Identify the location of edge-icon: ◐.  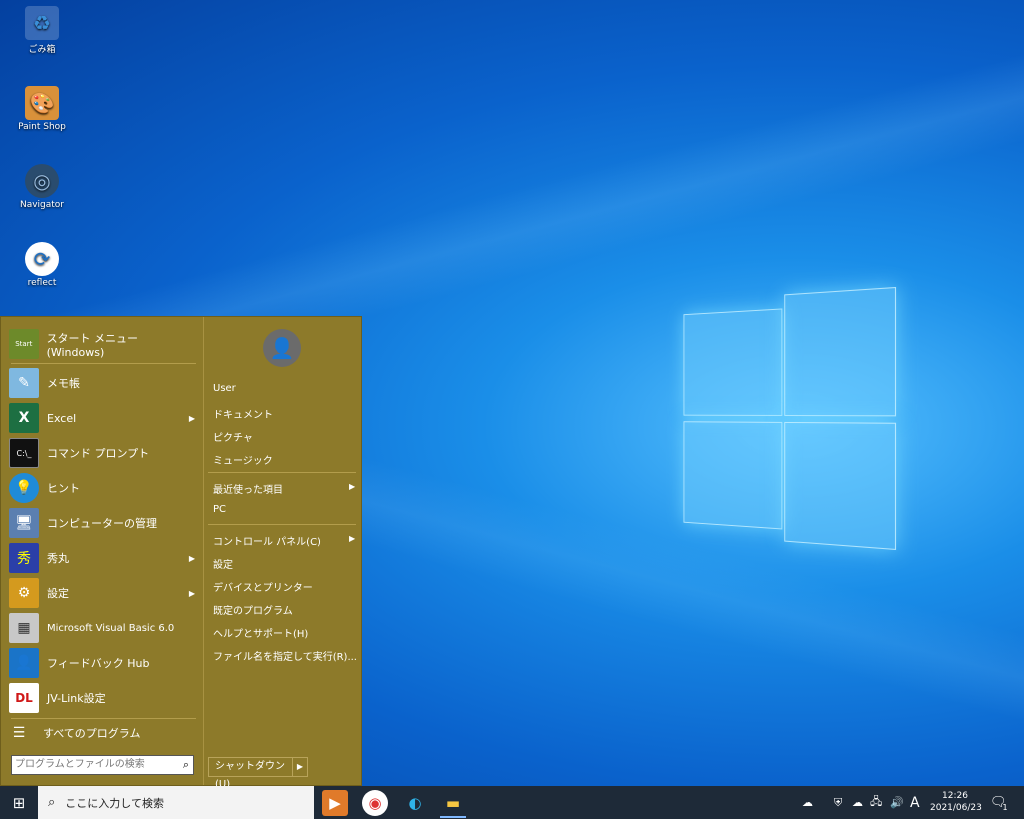
(415, 803).